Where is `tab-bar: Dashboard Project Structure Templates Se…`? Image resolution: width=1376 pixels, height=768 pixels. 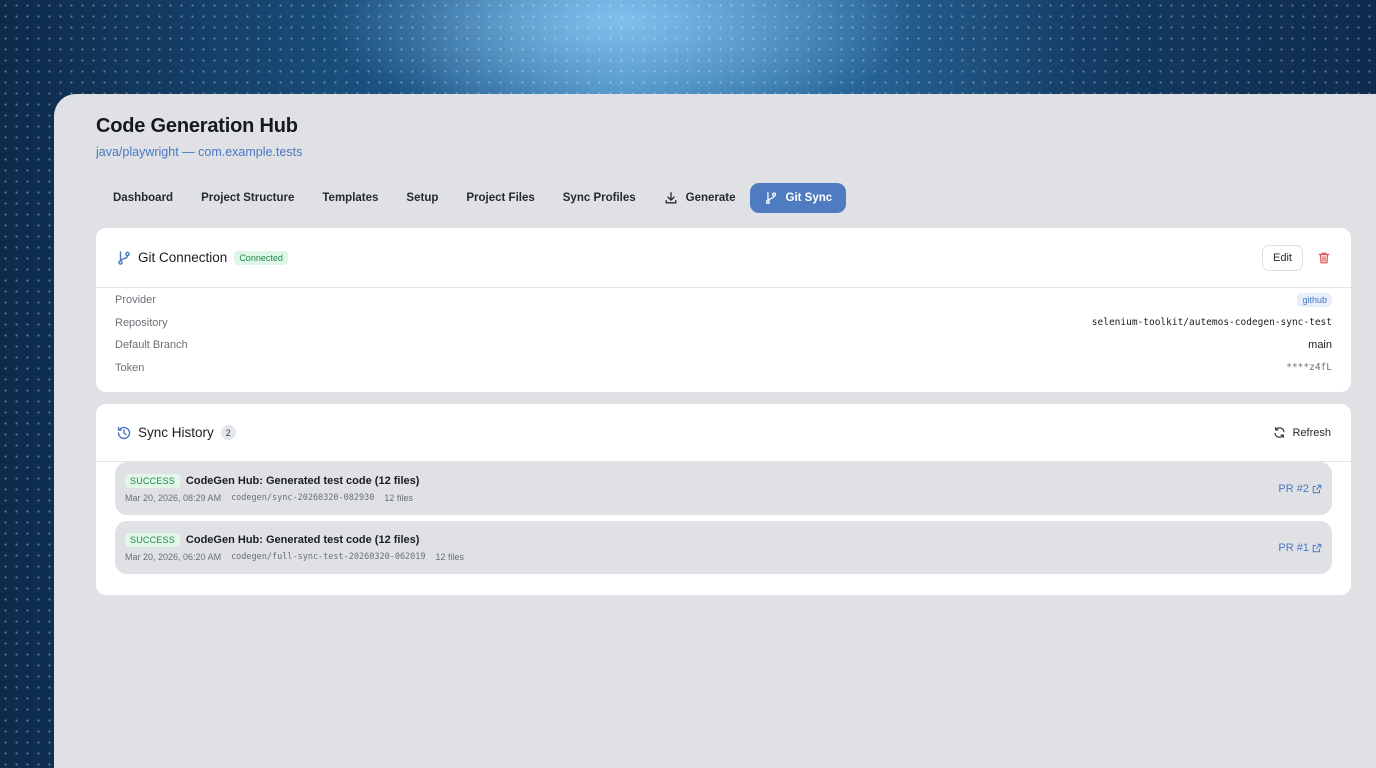
tab-bar: Dashboard Project Structure Templates Se… is located at coordinates (473, 198).